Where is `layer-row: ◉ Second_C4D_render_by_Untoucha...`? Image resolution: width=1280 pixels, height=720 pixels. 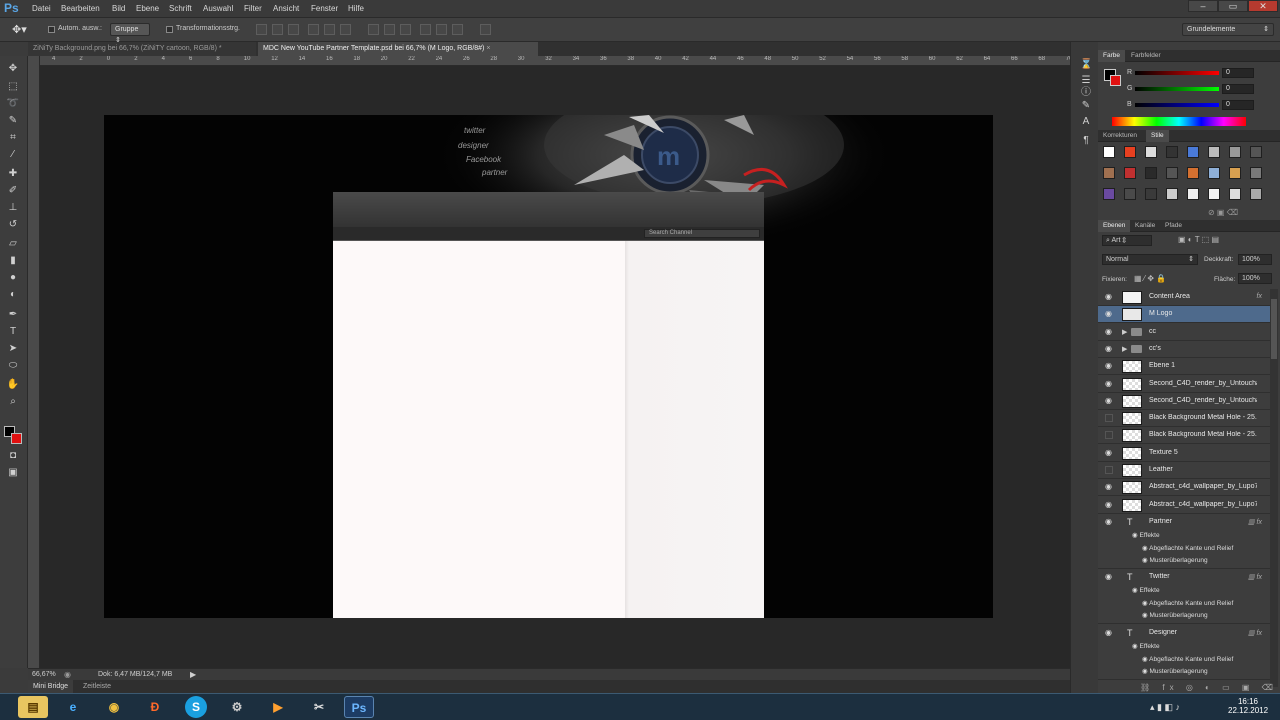 layer-row: ◉ Second_C4D_render_by_Untoucha... is located at coordinates (1184, 401).